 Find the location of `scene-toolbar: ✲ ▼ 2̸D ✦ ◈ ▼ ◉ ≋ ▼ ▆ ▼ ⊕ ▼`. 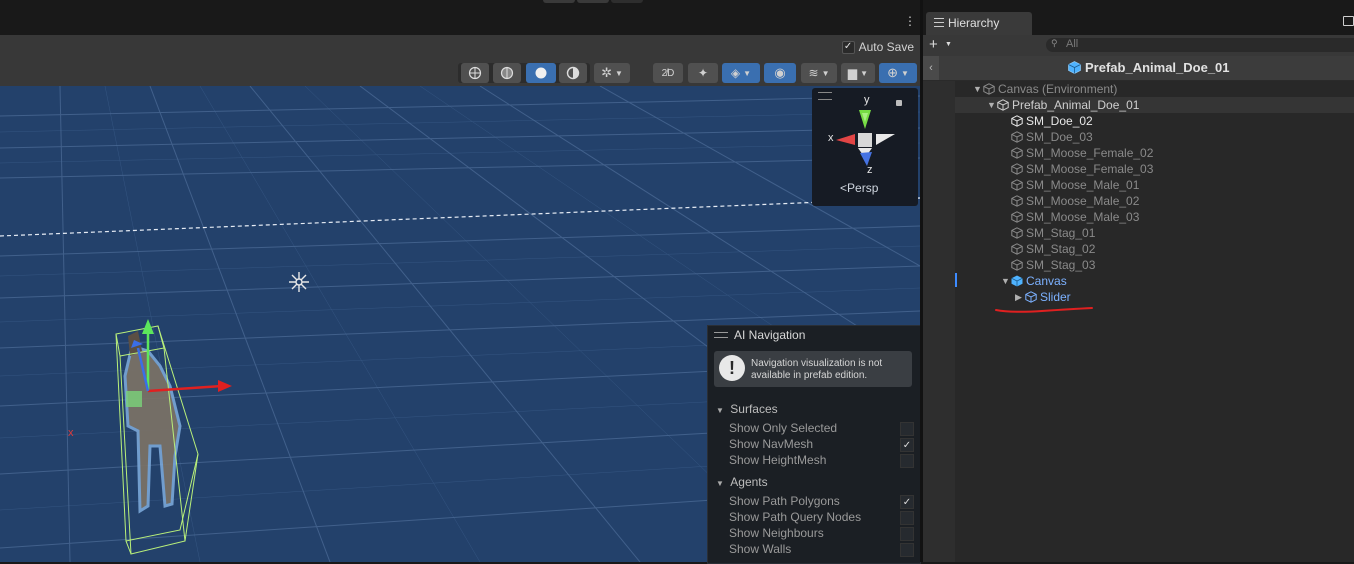

scene-toolbar: ✲ ▼ 2̸D ✦ ◈ ▼ ◉ ≋ ▼ ▆ ▼ ⊕ ▼ is located at coordinates (460, 74).